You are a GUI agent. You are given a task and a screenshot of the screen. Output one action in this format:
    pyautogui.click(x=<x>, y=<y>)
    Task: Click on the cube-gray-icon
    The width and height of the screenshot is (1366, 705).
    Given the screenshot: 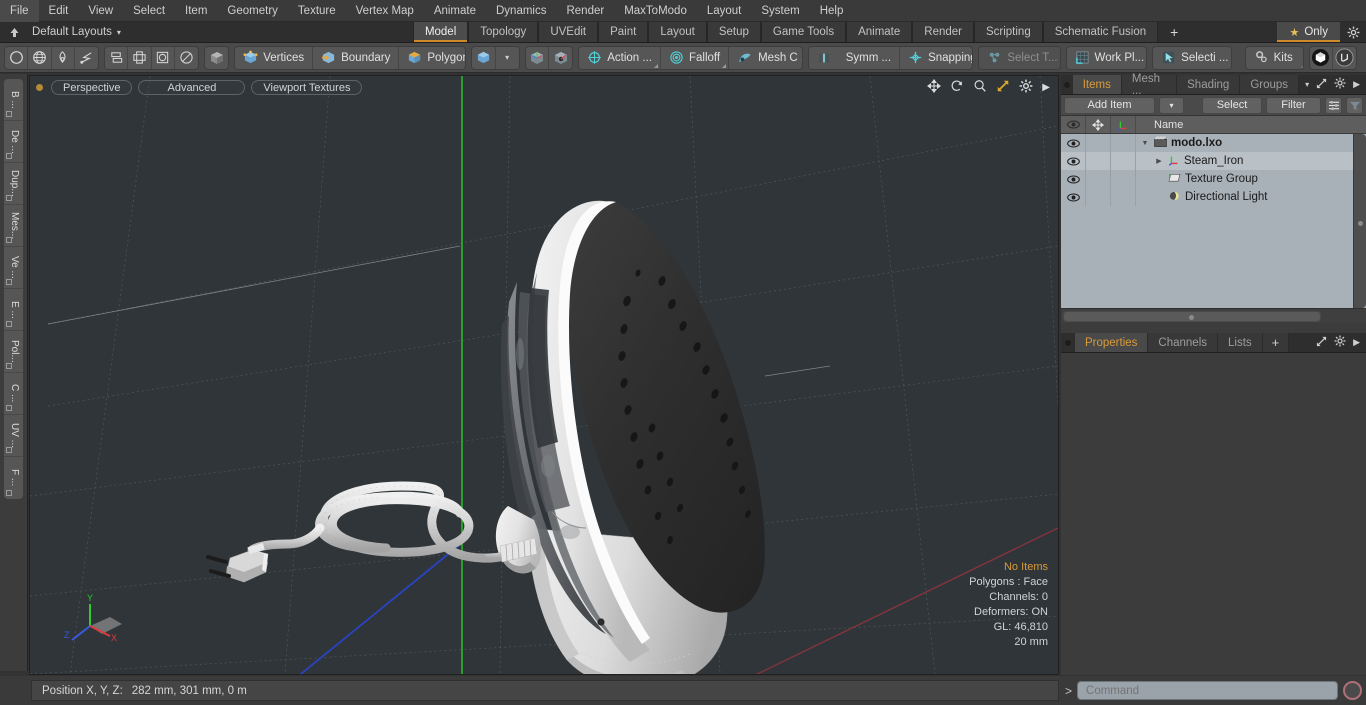 What is the action you would take?
    pyautogui.click(x=216, y=58)
    